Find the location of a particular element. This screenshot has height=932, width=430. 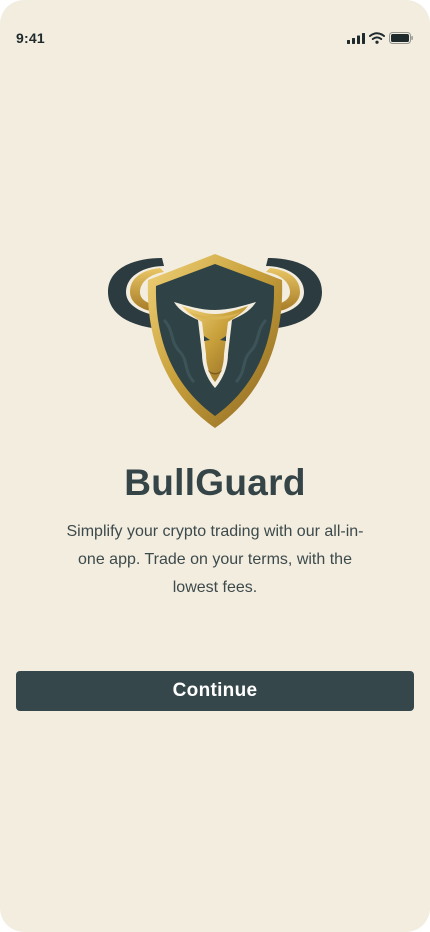

status-icons is located at coordinates (380, 38).